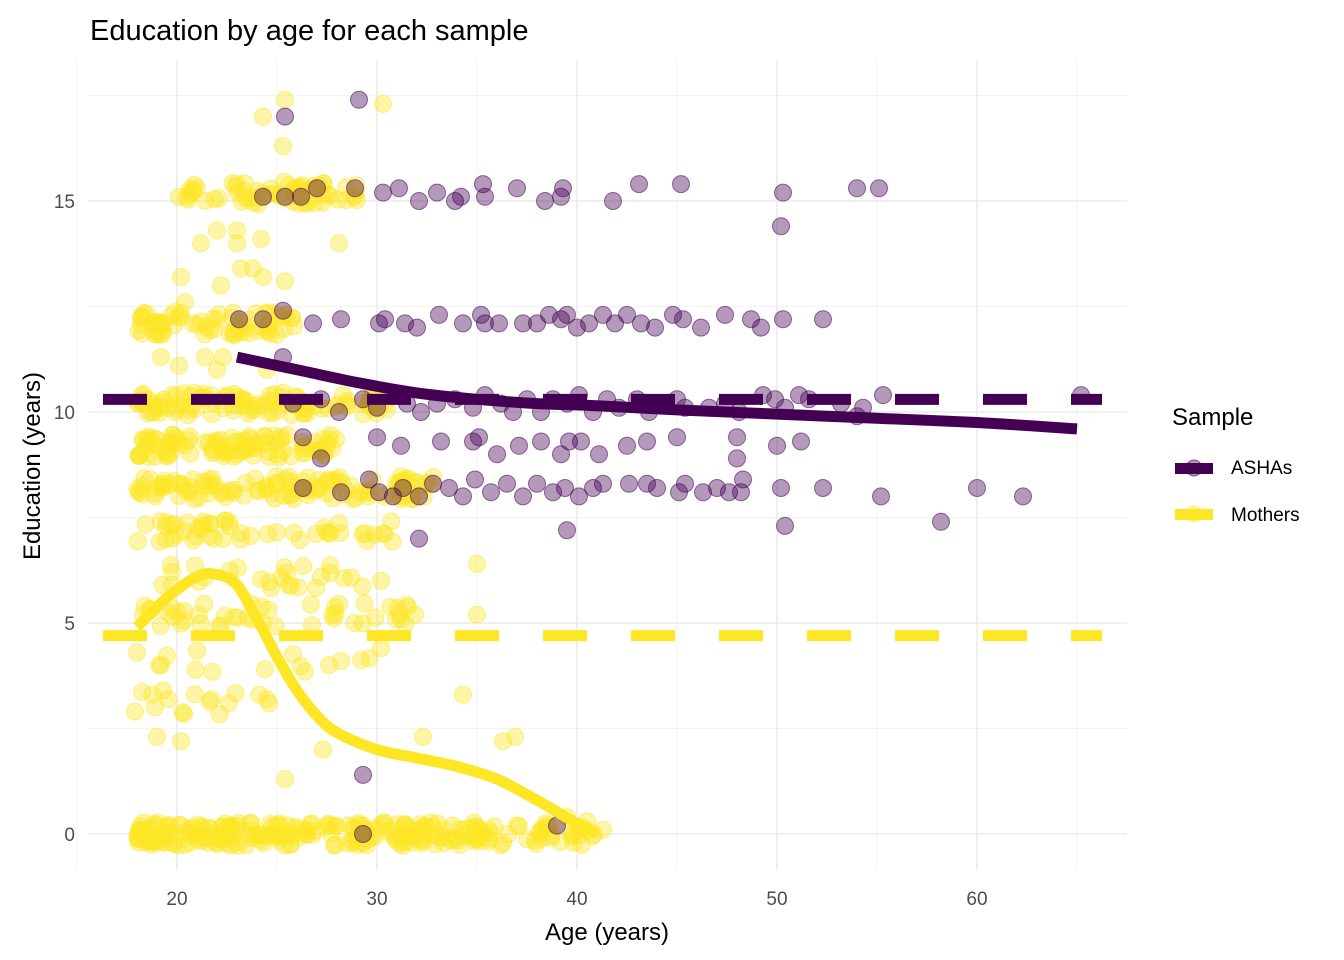 The width and height of the screenshot is (1344, 960). What do you see at coordinates (64, 413) in the screenshot?
I see `y-tick-label: 10` at bounding box center [64, 413].